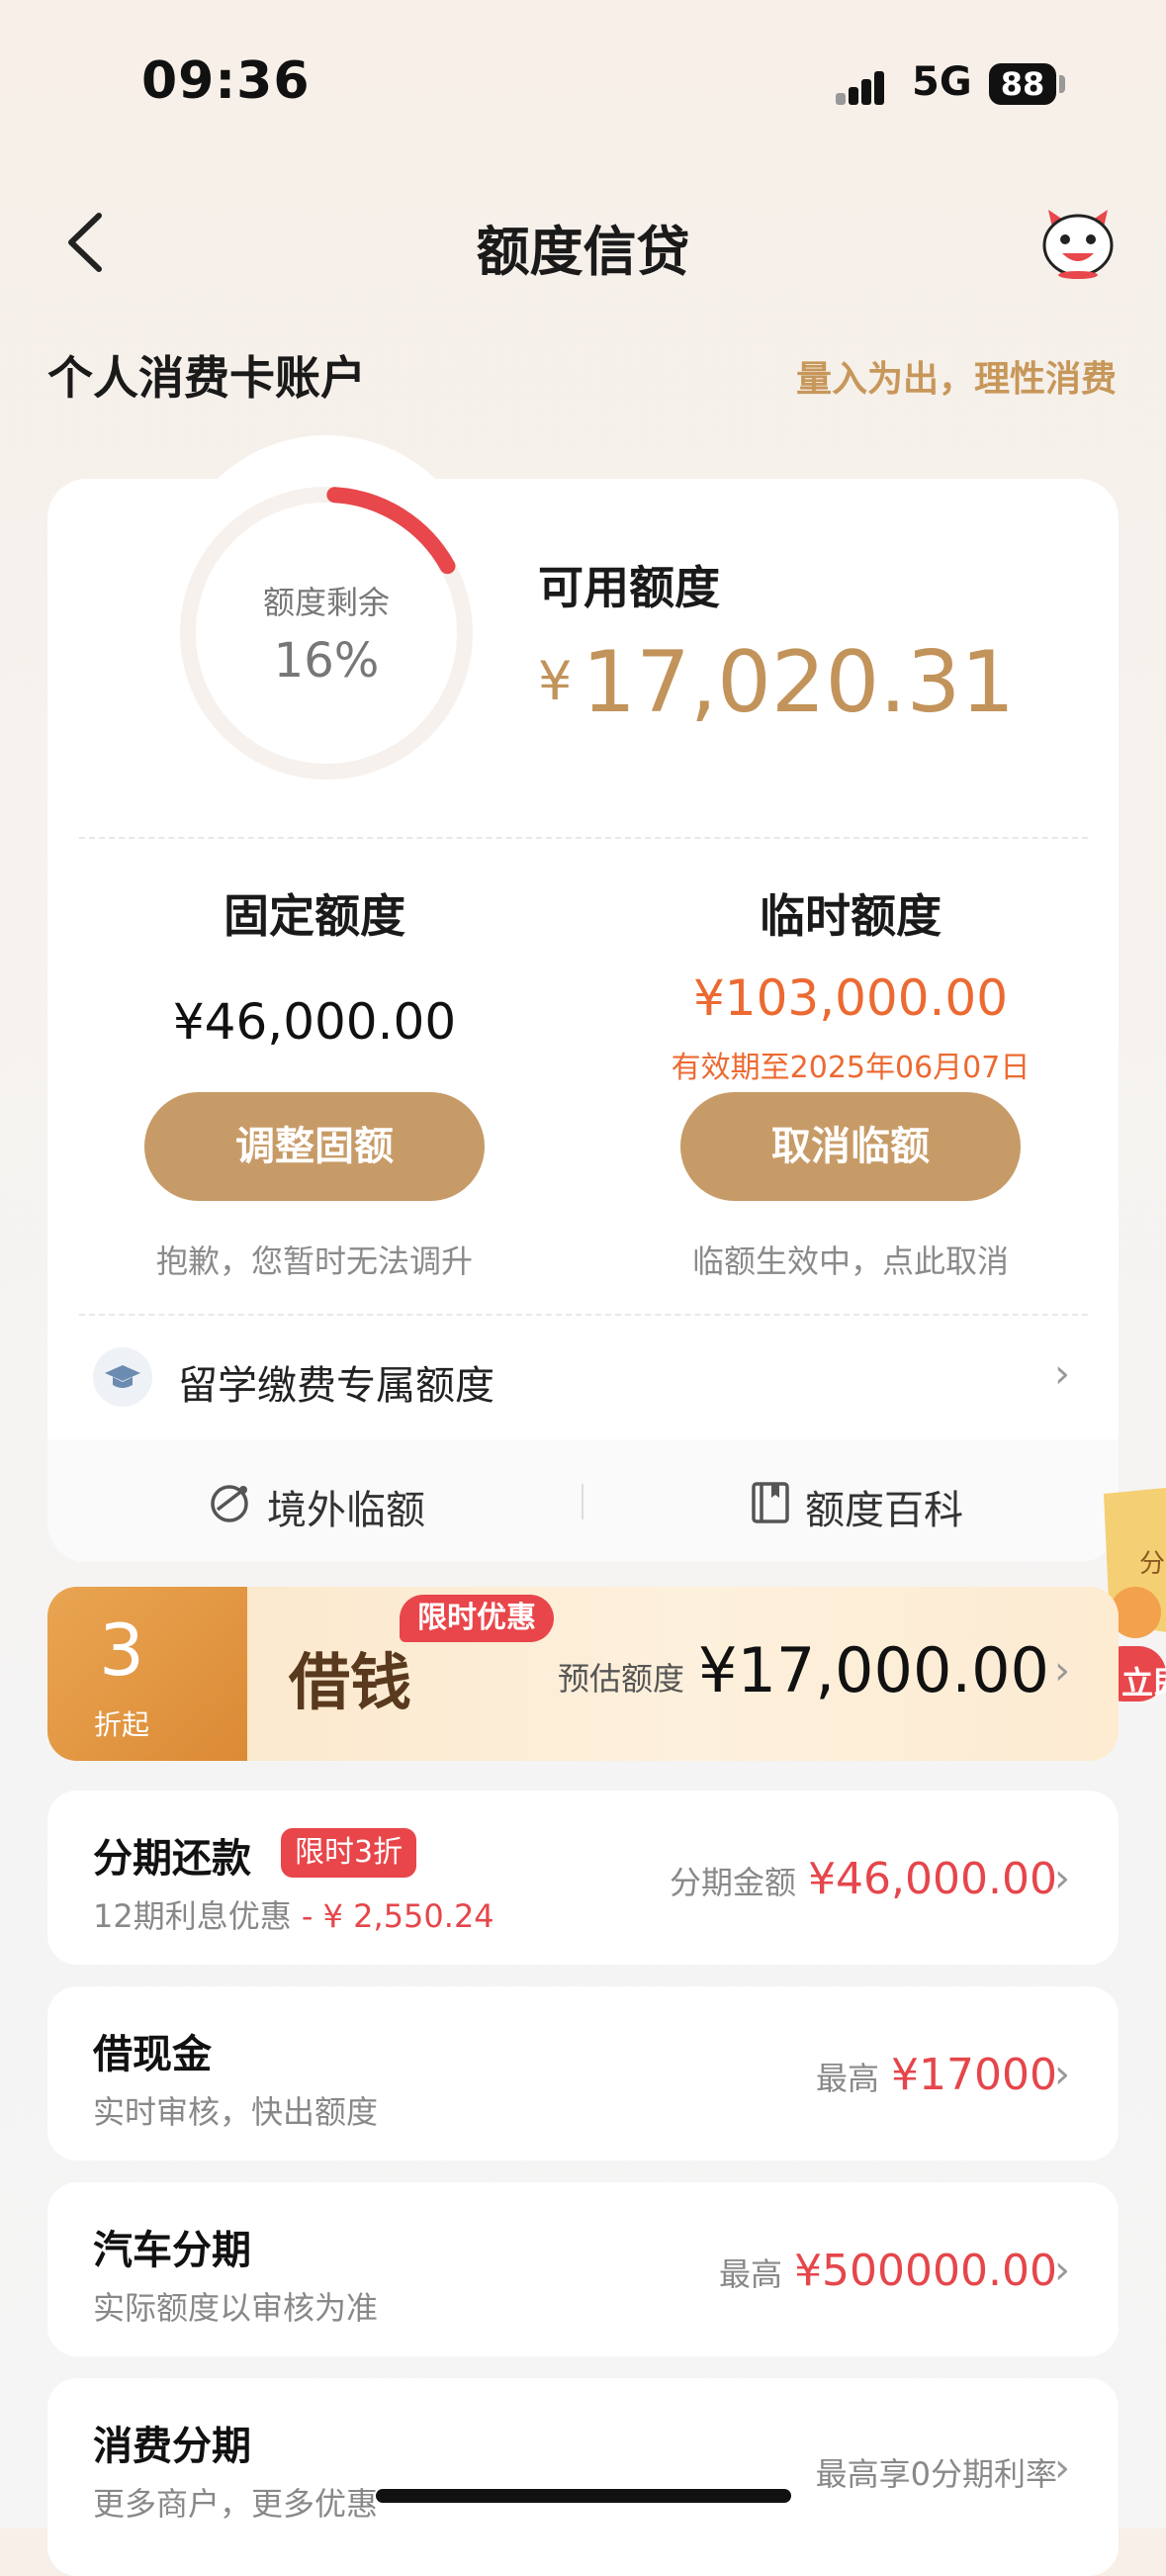 The height and width of the screenshot is (2576, 1166). I want to click on currency-symbol: ¥, so click(555, 681).